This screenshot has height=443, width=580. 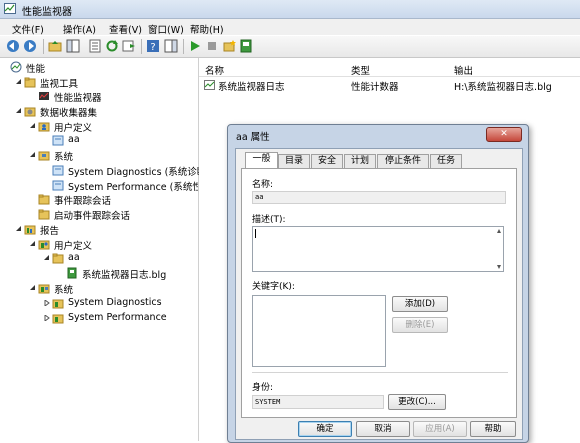 What do you see at coordinates (111, 96) in the screenshot?
I see `tree-node-performance-monitor: 性能监视器` at bounding box center [111, 96].